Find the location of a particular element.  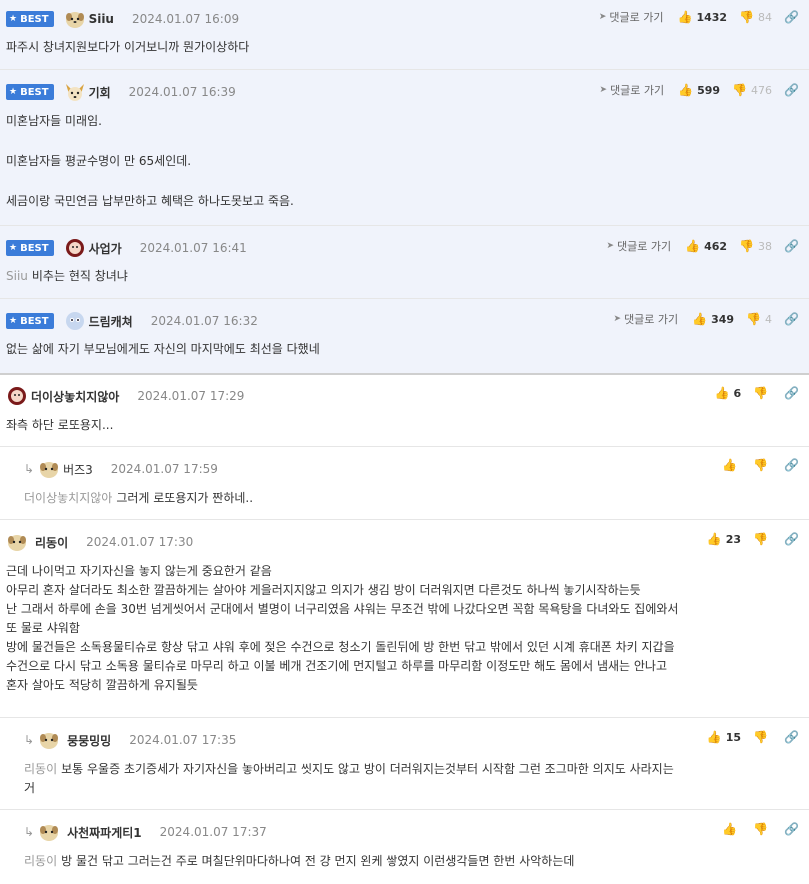

timestamp: 2024.01.07 16:32 is located at coordinates (204, 321).